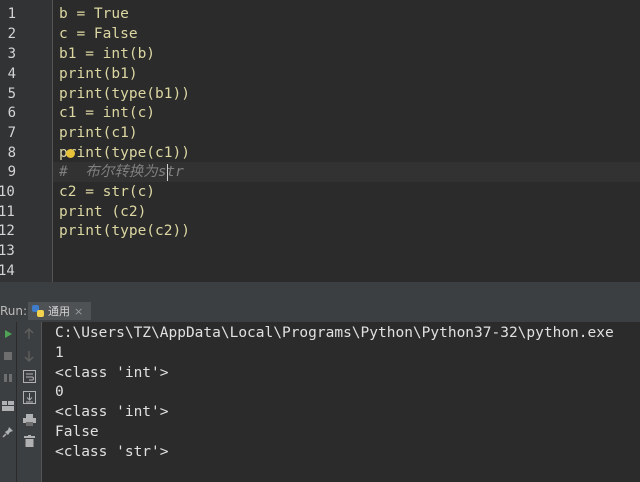 Image resolution: width=640 pixels, height=482 pixels. Describe the element at coordinates (8, 432) in the screenshot. I see `pin-icon` at that location.